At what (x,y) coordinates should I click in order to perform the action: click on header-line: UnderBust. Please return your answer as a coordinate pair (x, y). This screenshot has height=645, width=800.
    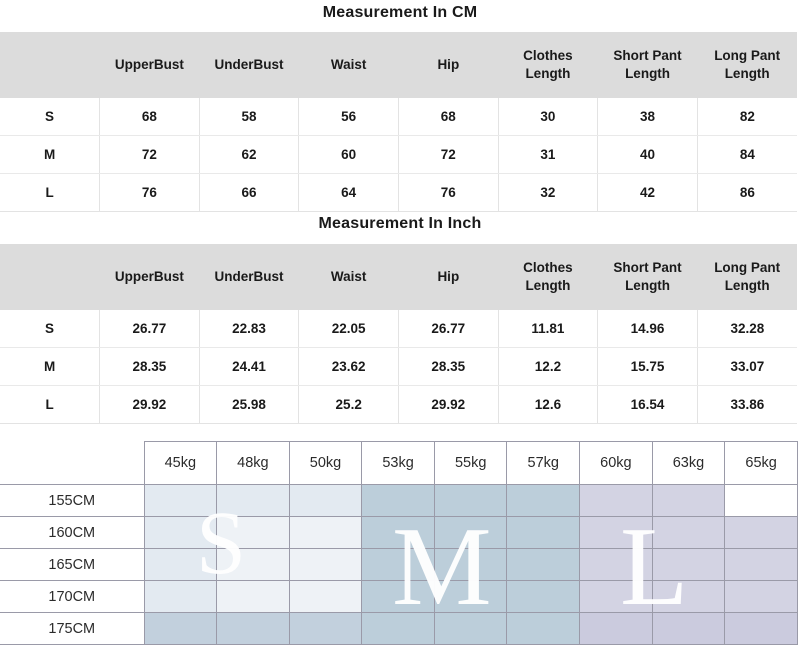
    Looking at the image, I should click on (249, 276).